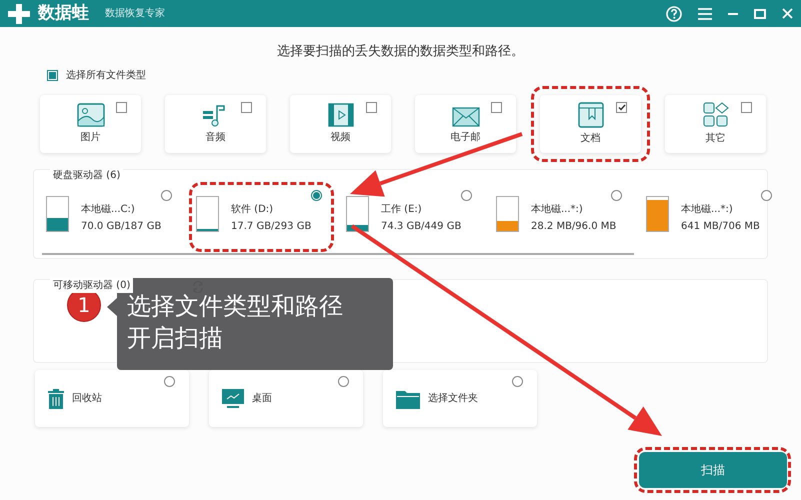  I want to click on help-icon, so click(674, 14).